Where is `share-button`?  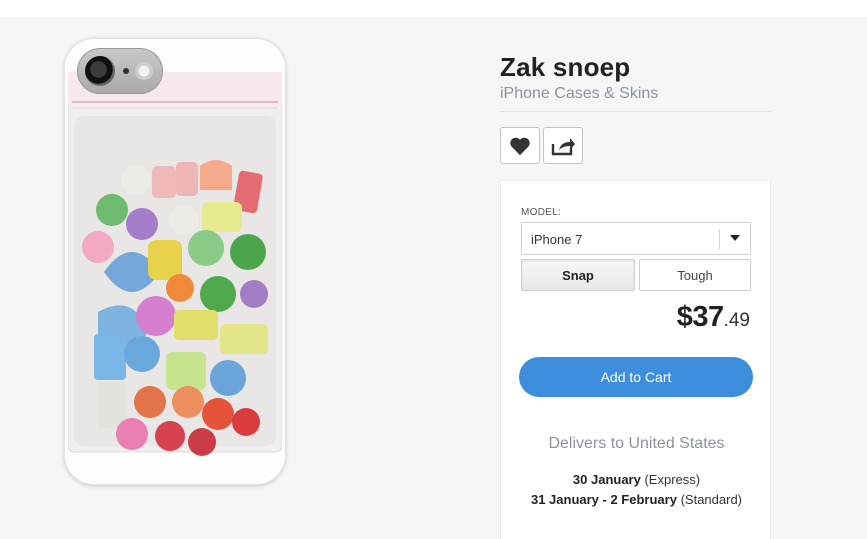
share-button is located at coordinates (563, 145).